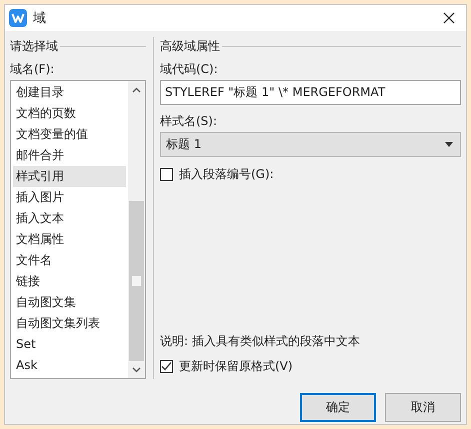 This screenshot has height=429, width=471. Describe the element at coordinates (260, 341) in the screenshot. I see `description-text: 说明: 插入具有类似样式的段落中文本` at that location.